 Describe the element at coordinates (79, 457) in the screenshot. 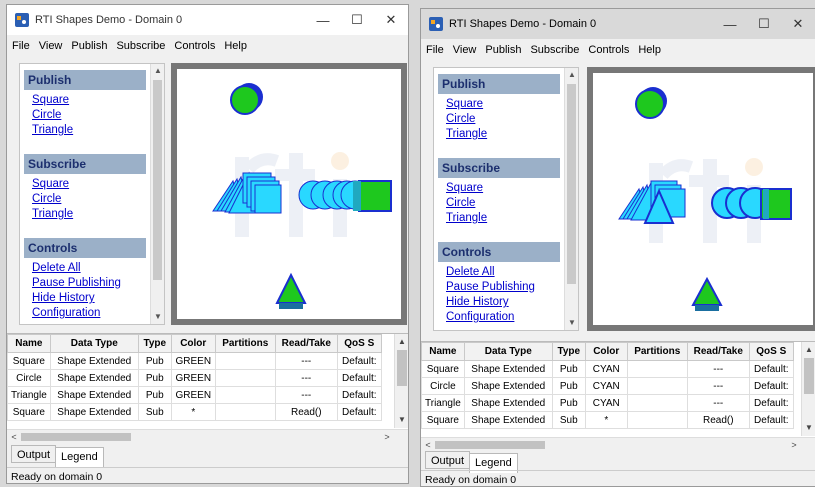

I see `tab-legend: Legend` at that location.